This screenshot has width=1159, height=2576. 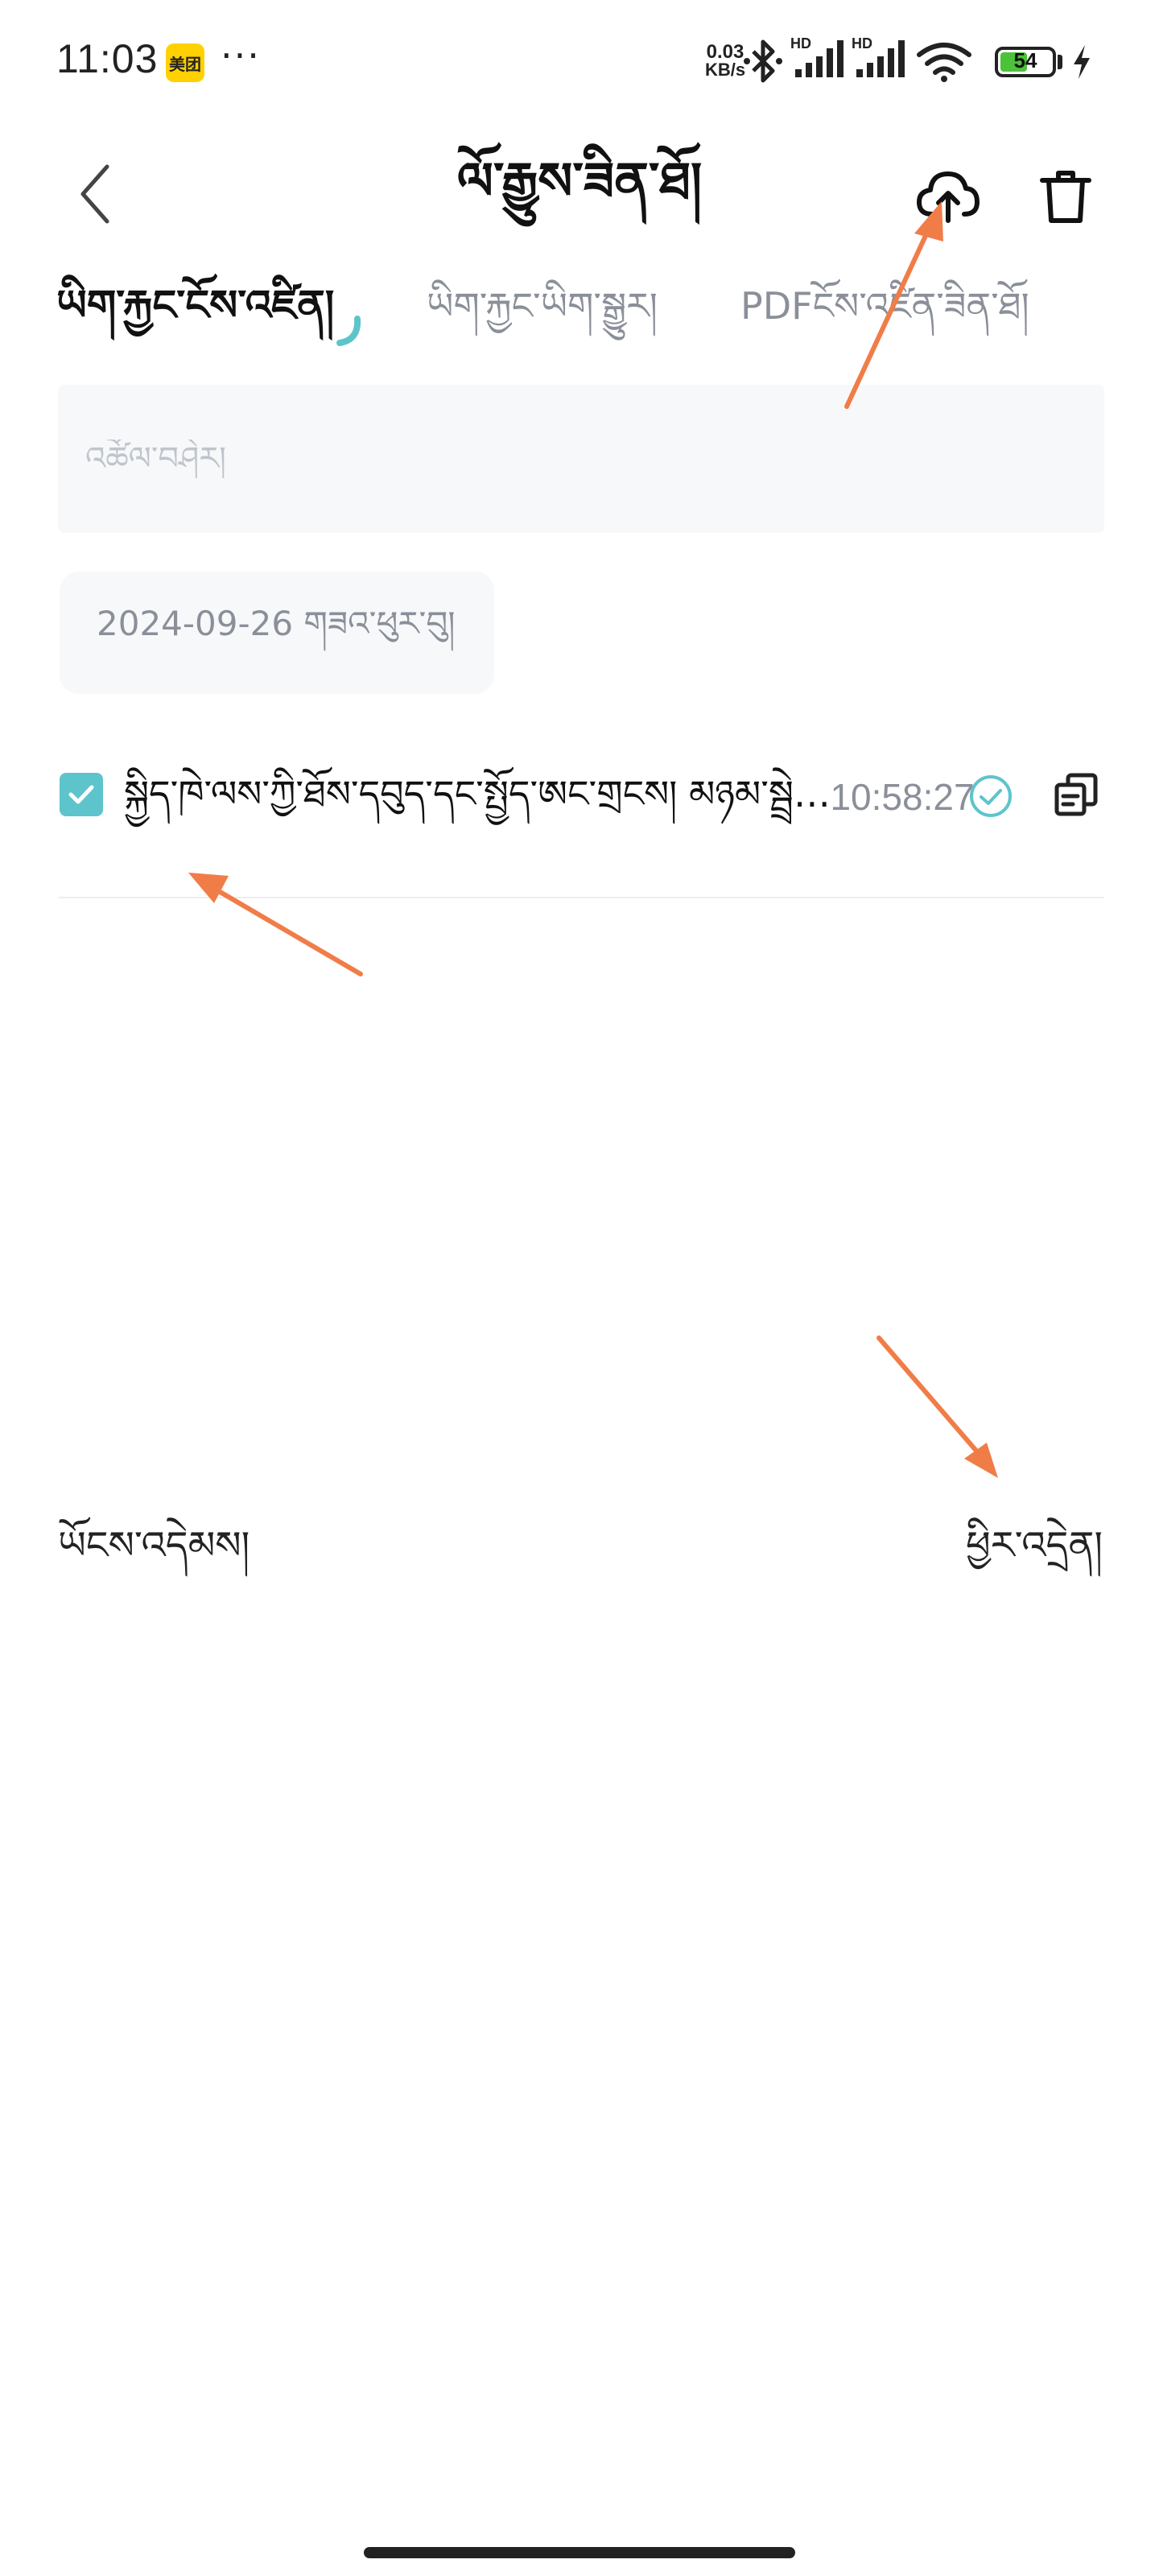 What do you see at coordinates (1034, 1545) in the screenshot?
I see `export-button: ཕྱིར་འདྲེན།` at bounding box center [1034, 1545].